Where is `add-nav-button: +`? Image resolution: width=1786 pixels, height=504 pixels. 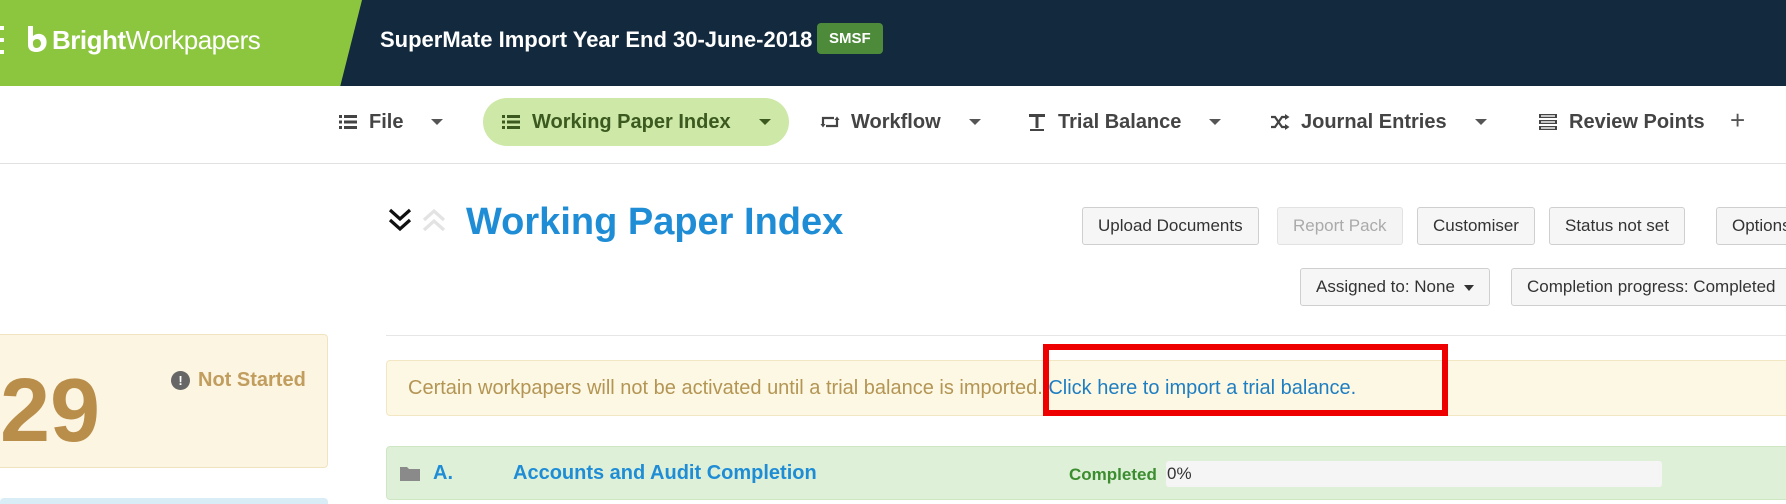
add-nav-button: + is located at coordinates (1737, 120).